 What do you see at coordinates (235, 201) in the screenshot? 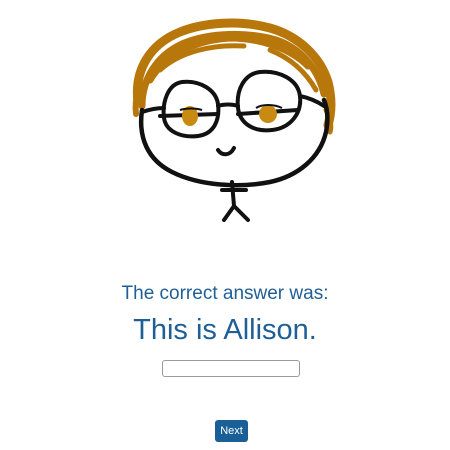
I see `stick-body` at bounding box center [235, 201].